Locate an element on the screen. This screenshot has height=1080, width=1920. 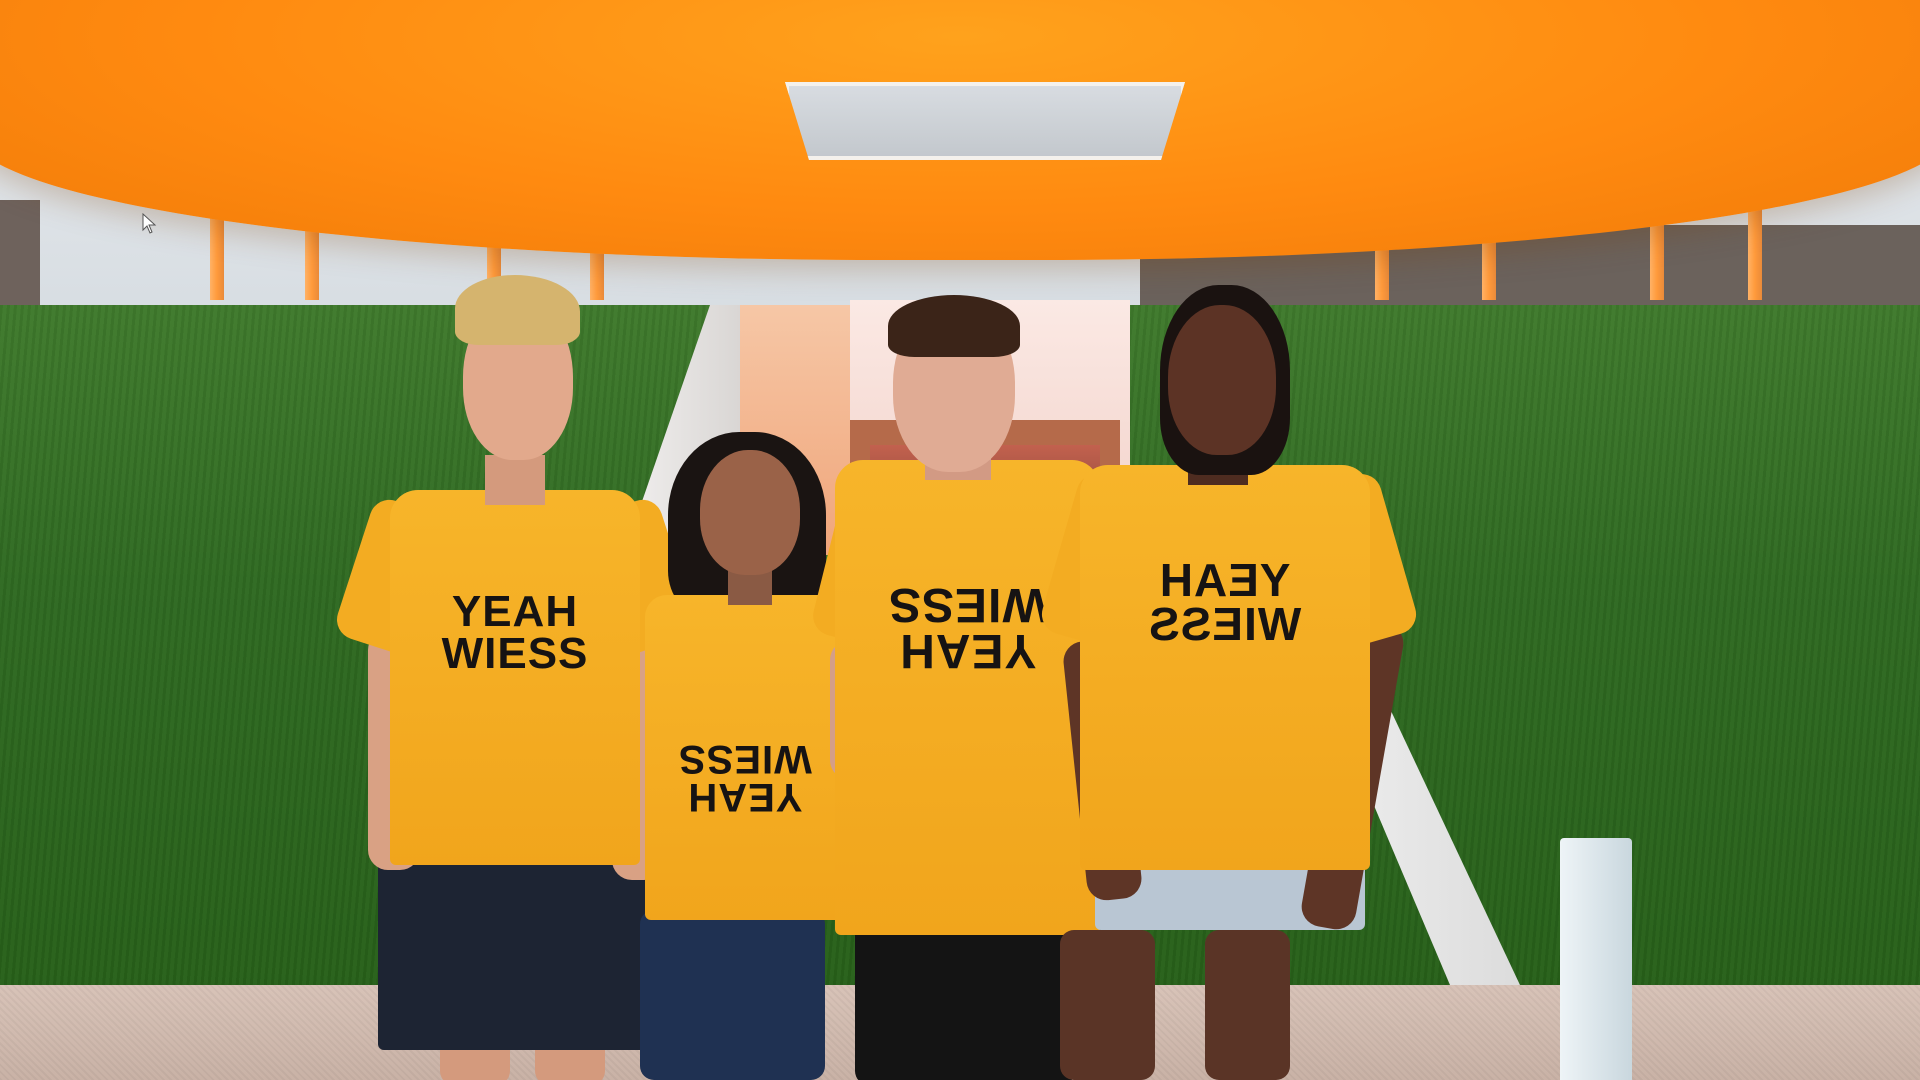
background-wall-left is located at coordinates (20, 255).